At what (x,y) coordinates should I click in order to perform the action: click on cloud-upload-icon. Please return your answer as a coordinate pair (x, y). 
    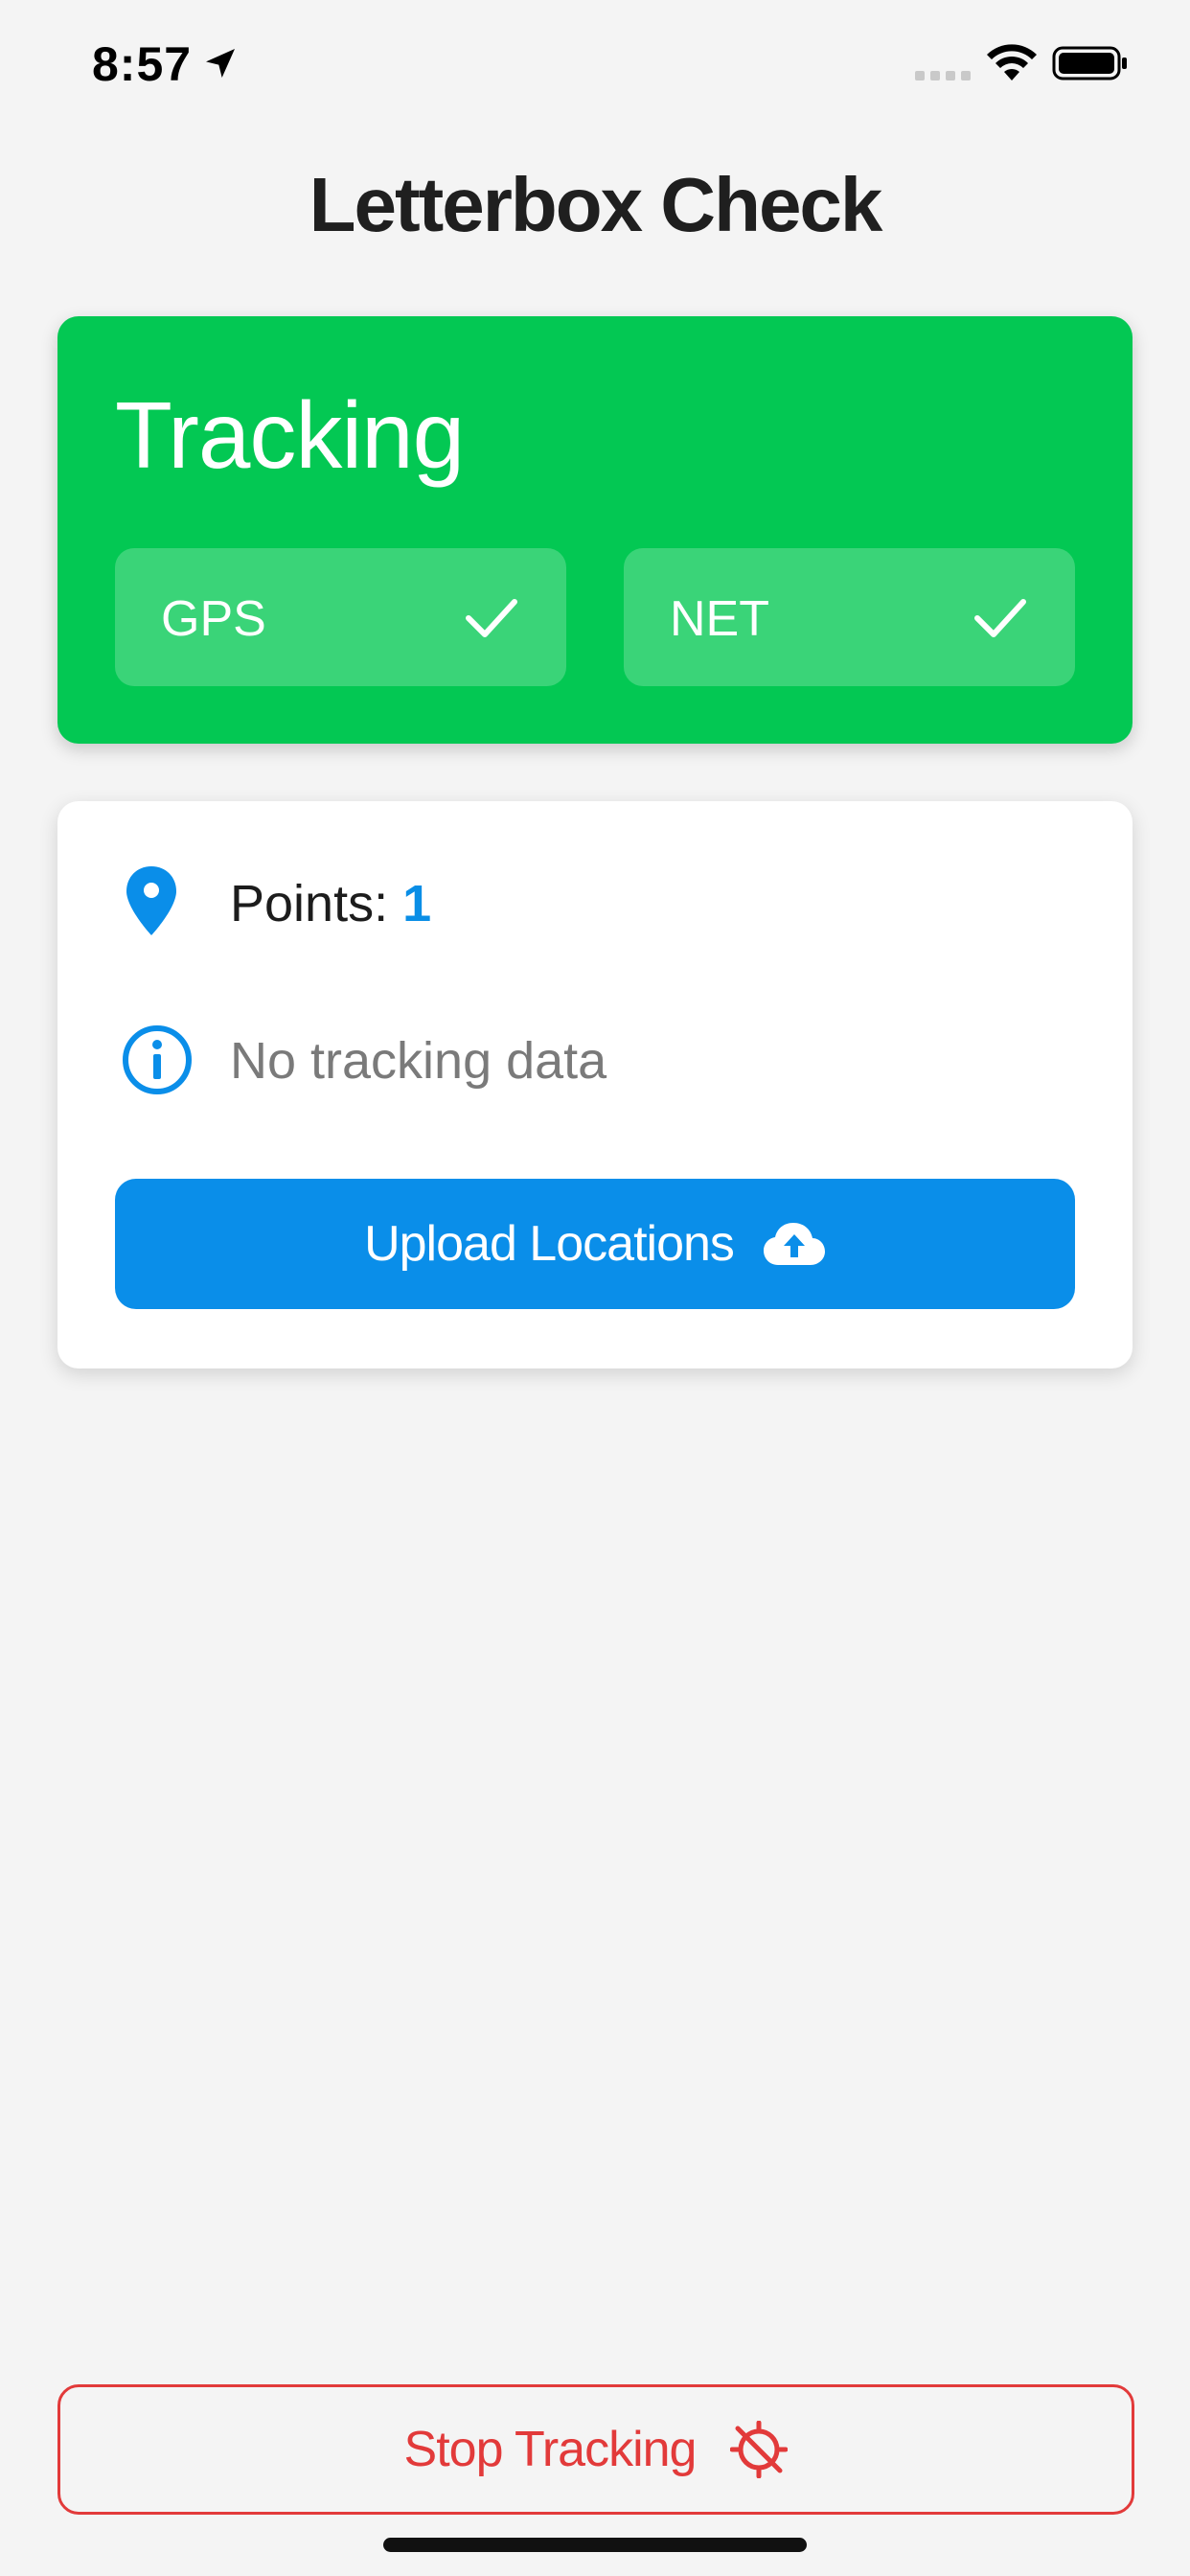
    Looking at the image, I should click on (794, 1244).